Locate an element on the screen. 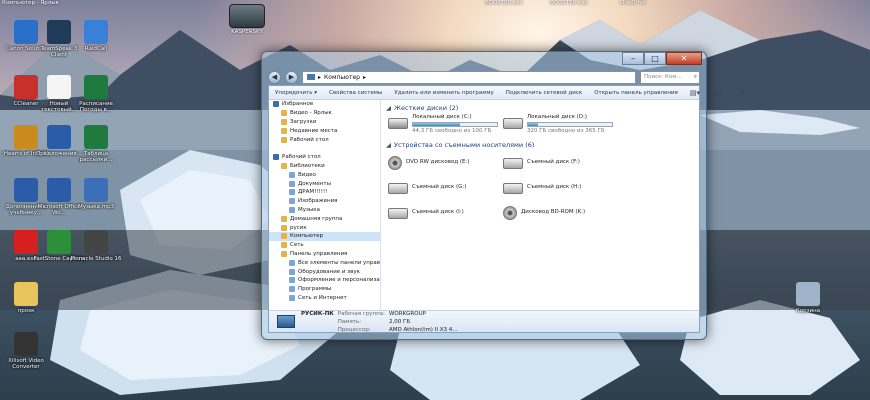  drive-e: DVD RW дисковод (E:) is located at coordinates (443, 165).